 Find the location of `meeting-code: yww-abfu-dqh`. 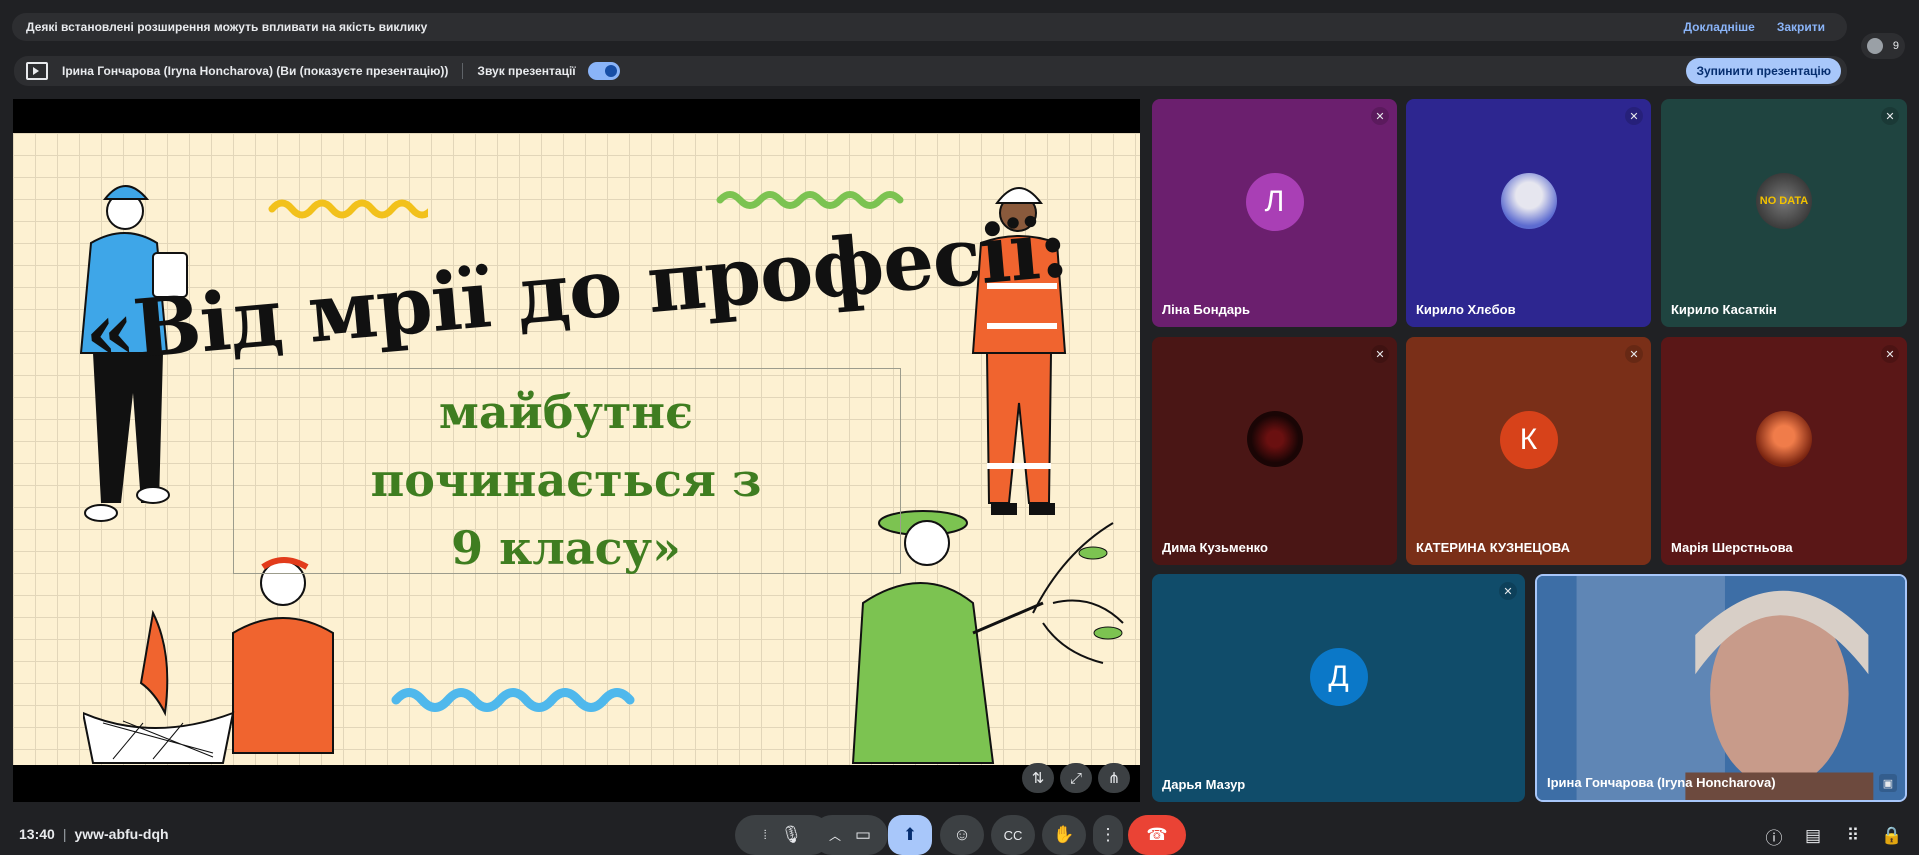

meeting-code: yww-abfu-dqh is located at coordinates (121, 834).